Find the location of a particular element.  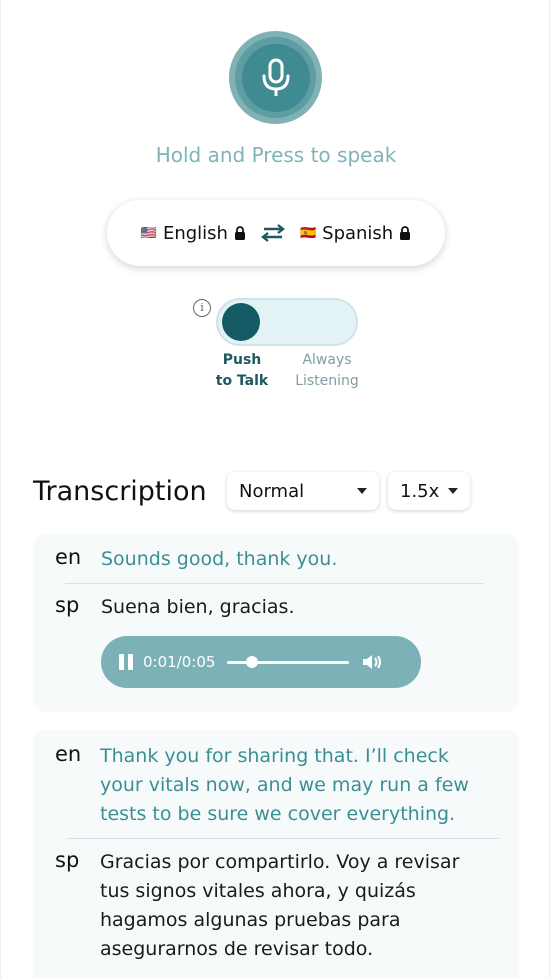

english-line: Thank you for sharing that. I’ll check is located at coordinates (274, 756).